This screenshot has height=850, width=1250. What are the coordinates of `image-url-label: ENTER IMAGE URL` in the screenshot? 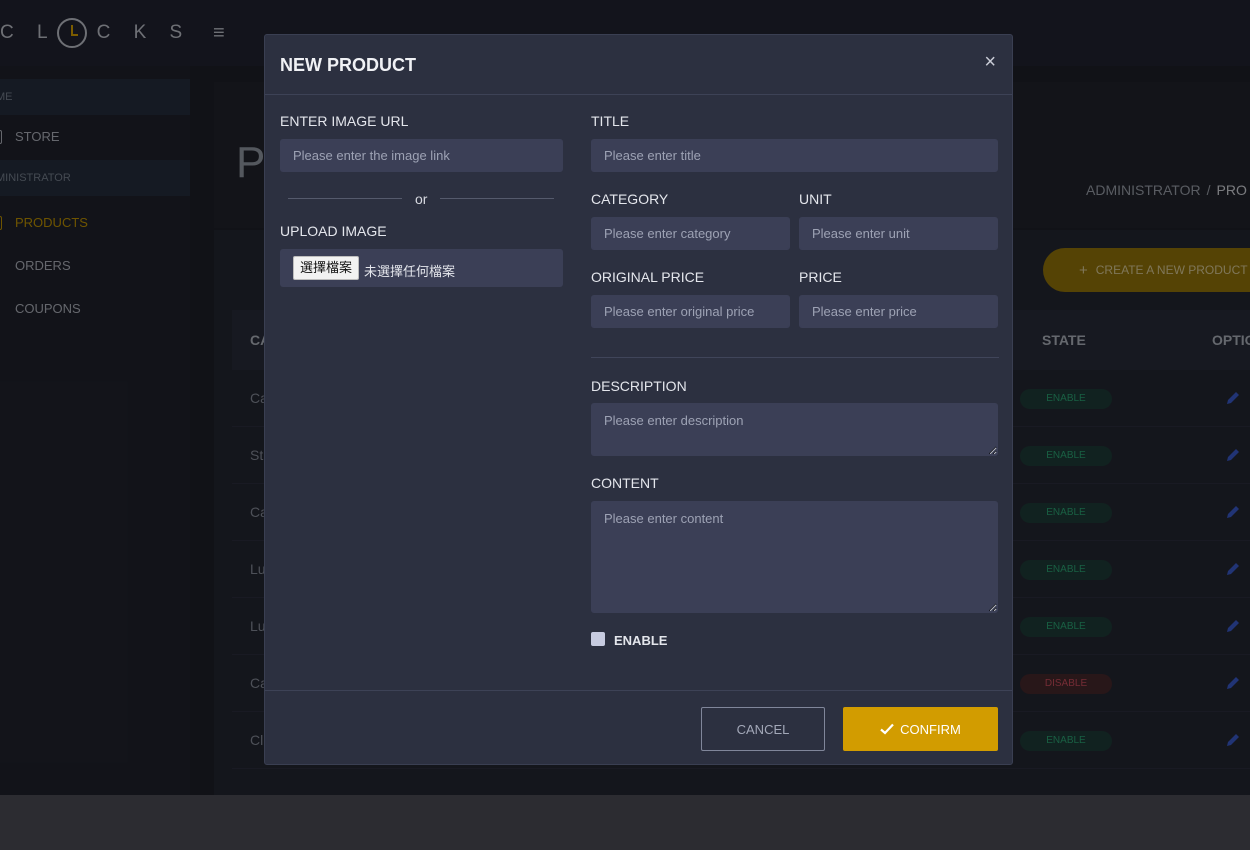 It's located at (344, 121).